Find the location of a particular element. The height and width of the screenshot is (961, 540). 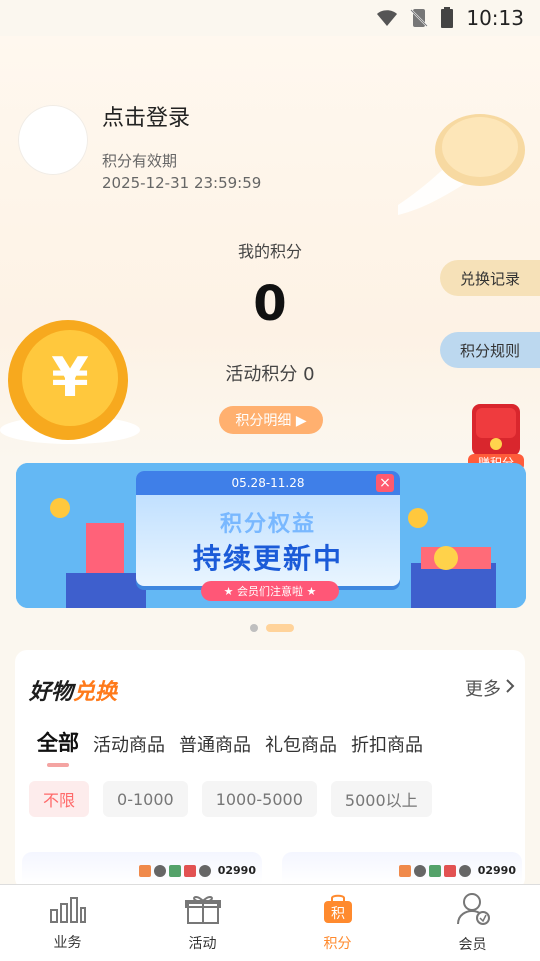

filter-5000-plus: 5000以上 is located at coordinates (381, 799).